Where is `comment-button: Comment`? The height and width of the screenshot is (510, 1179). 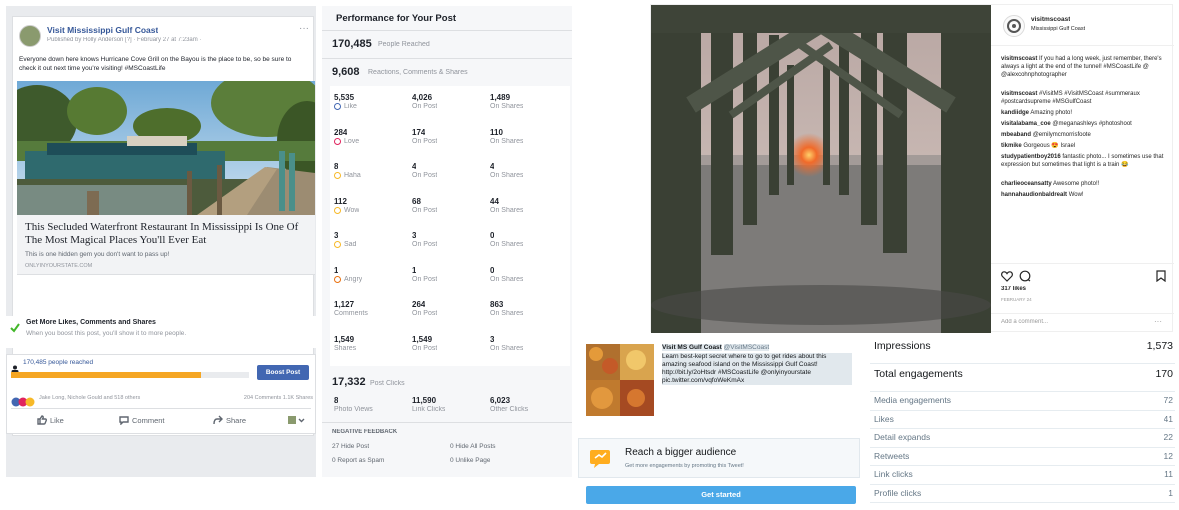
comment-button: Comment is located at coordinates (142, 420).